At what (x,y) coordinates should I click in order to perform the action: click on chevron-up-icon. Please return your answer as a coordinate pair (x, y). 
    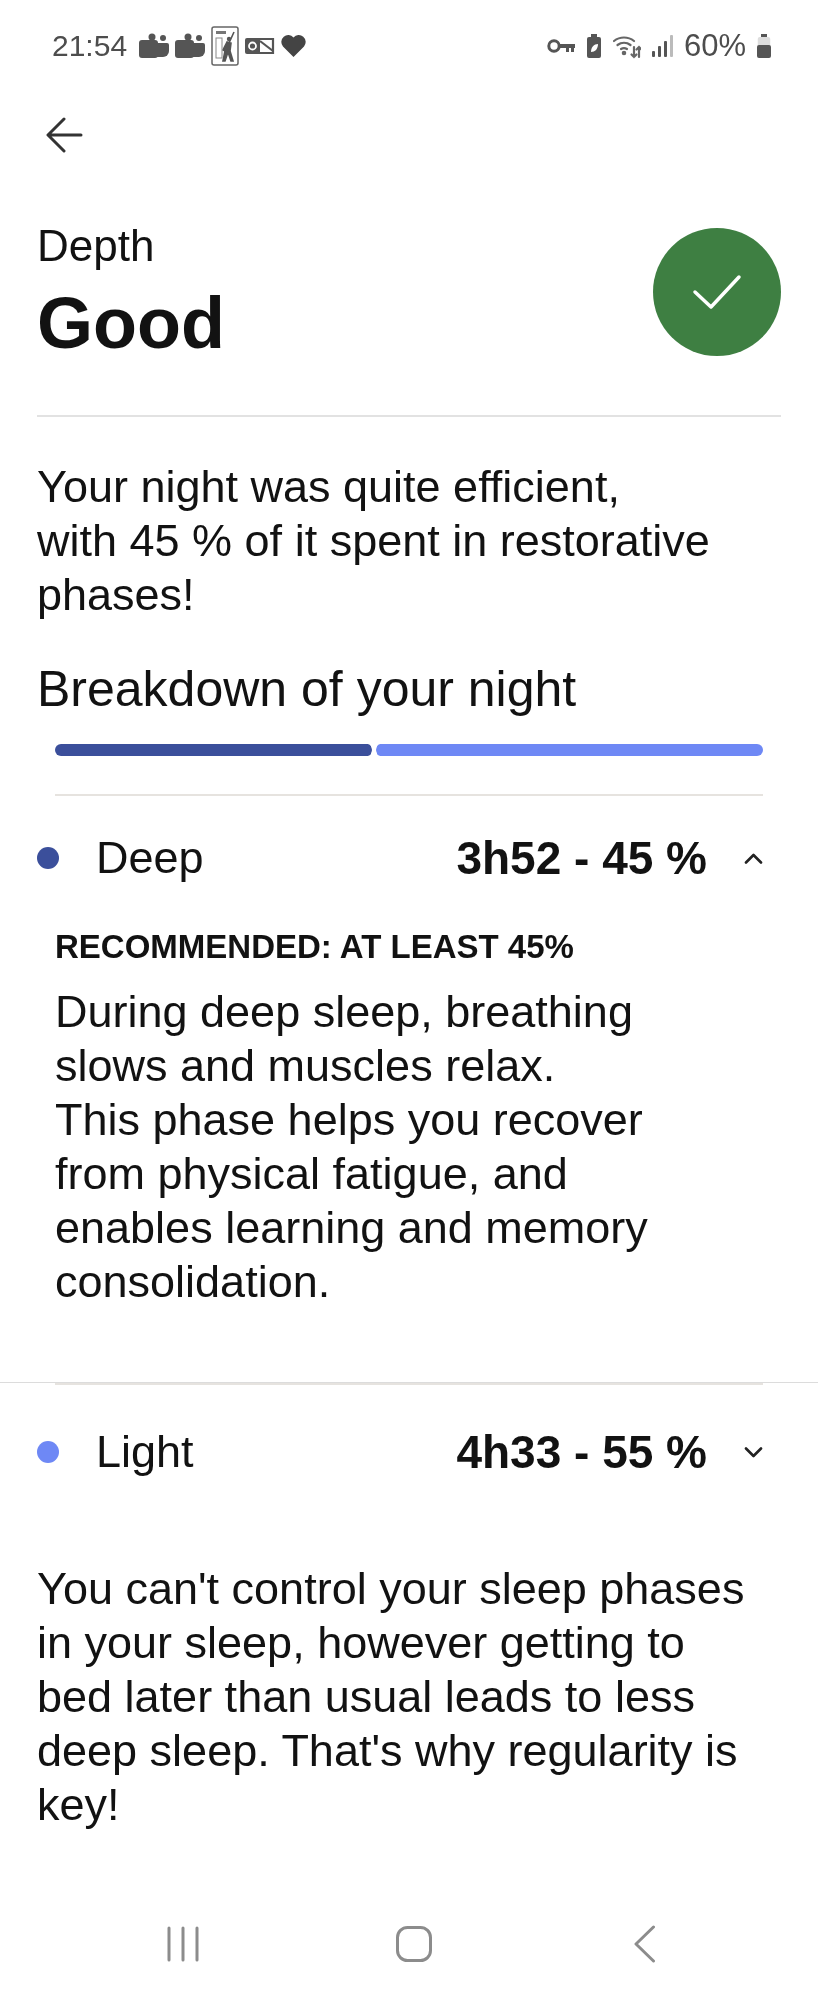
    Looking at the image, I should click on (753, 858).